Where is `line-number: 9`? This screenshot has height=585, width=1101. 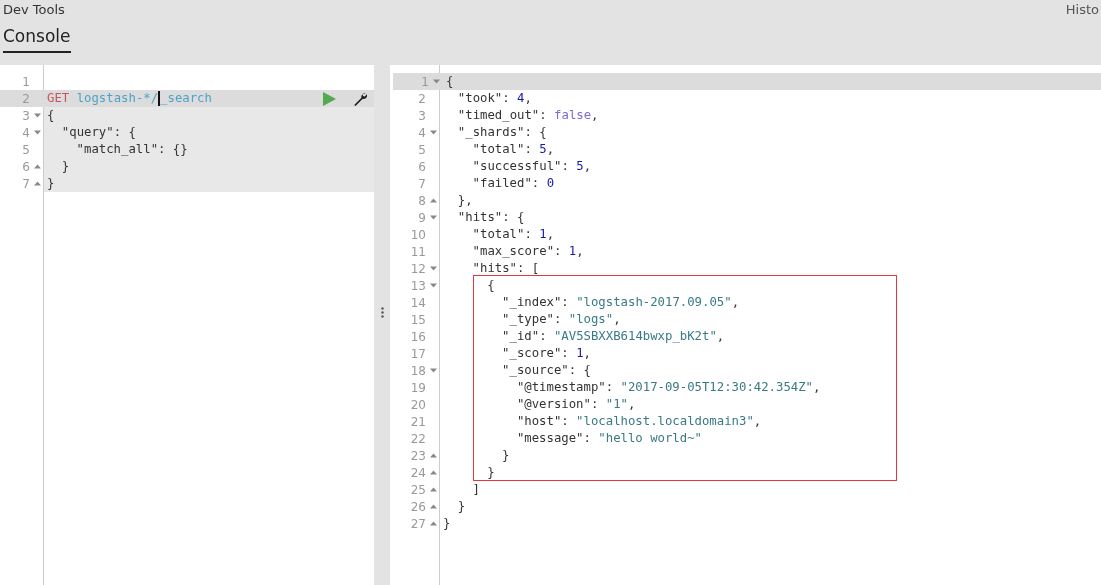 line-number: 9 is located at coordinates (421, 217).